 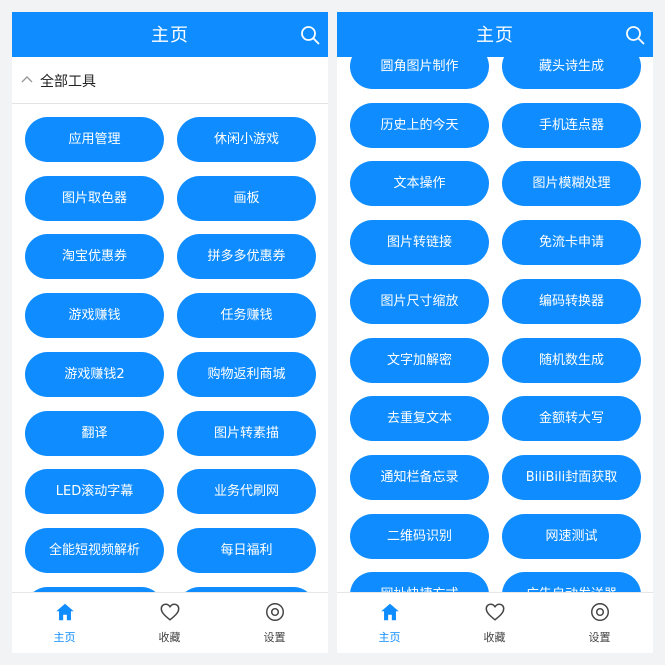 What do you see at coordinates (68, 82) in the screenshot?
I see `section-title: 全部工具` at bounding box center [68, 82].